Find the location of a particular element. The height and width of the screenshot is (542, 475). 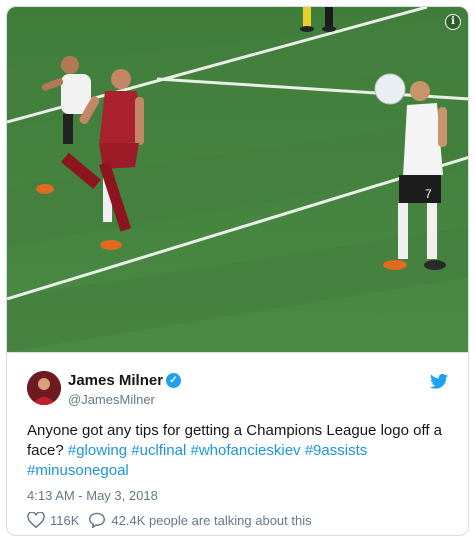

like-count: 116K is located at coordinates (65, 520).